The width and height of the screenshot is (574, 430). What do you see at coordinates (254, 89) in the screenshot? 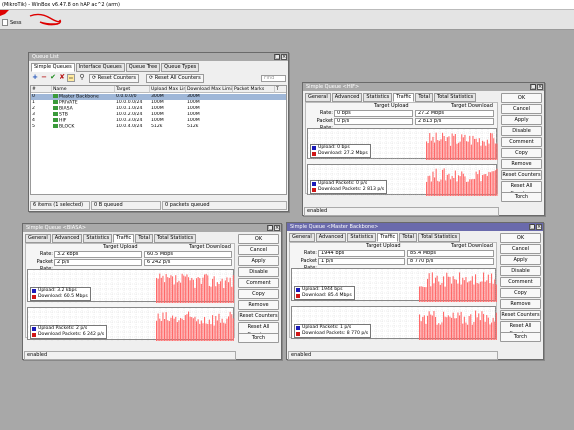
I see `col-packet-marks: Packet Marks` at bounding box center [254, 89].